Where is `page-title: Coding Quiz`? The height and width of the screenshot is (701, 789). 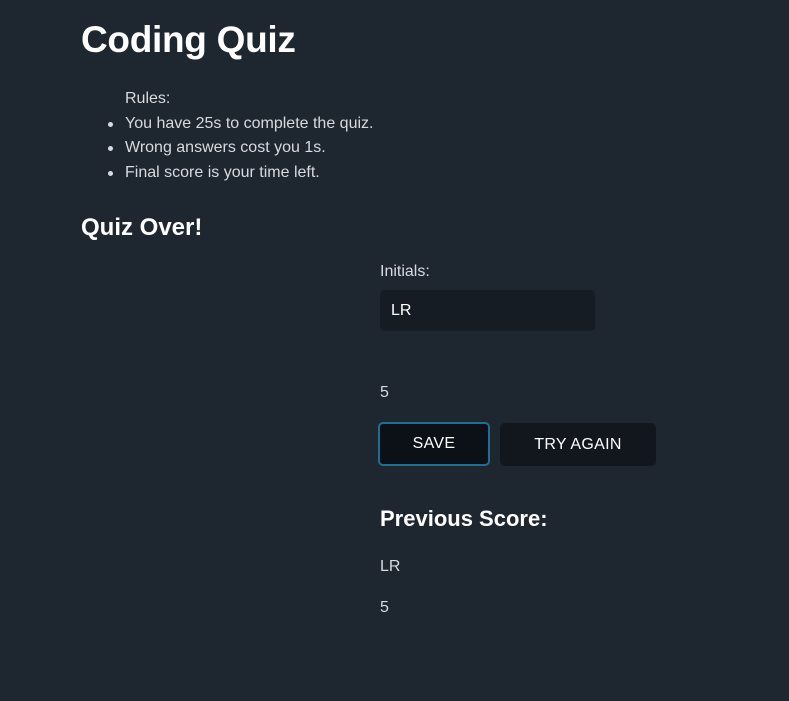
page-title: Coding Quiz is located at coordinates (188, 39).